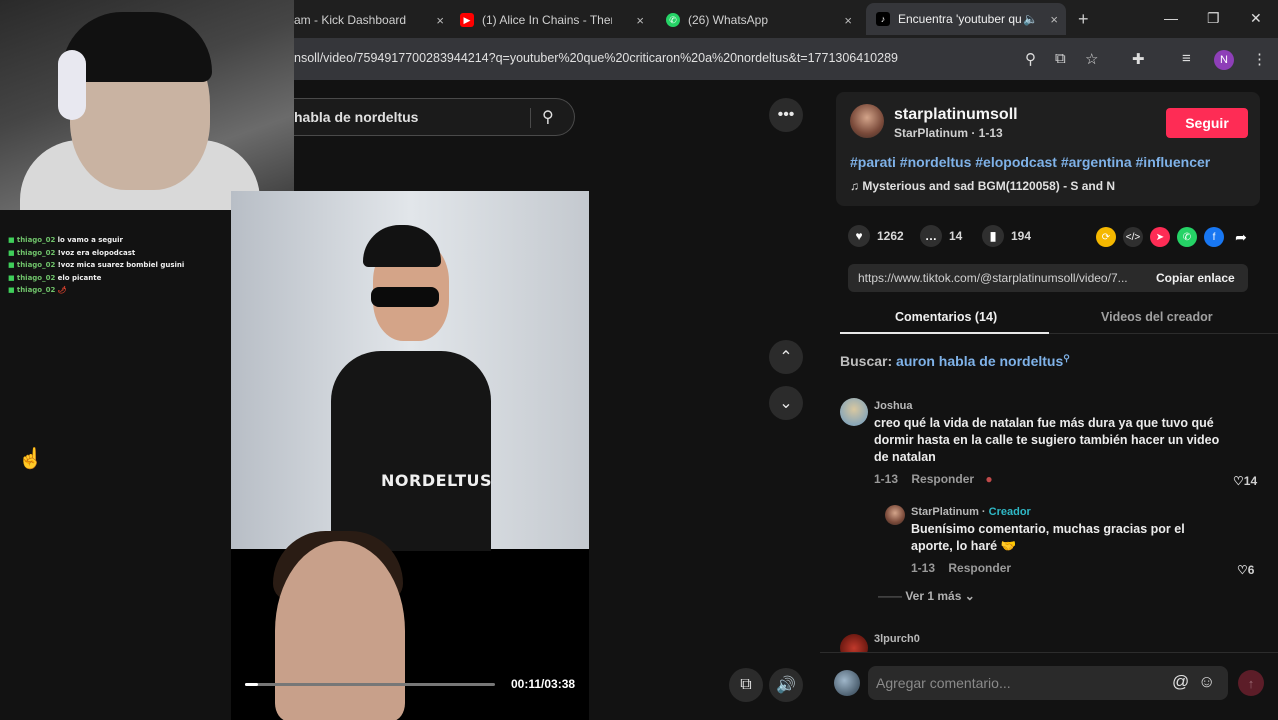  What do you see at coordinates (1083, 19) in the screenshot?
I see `new-tab-button: +` at bounding box center [1083, 19].